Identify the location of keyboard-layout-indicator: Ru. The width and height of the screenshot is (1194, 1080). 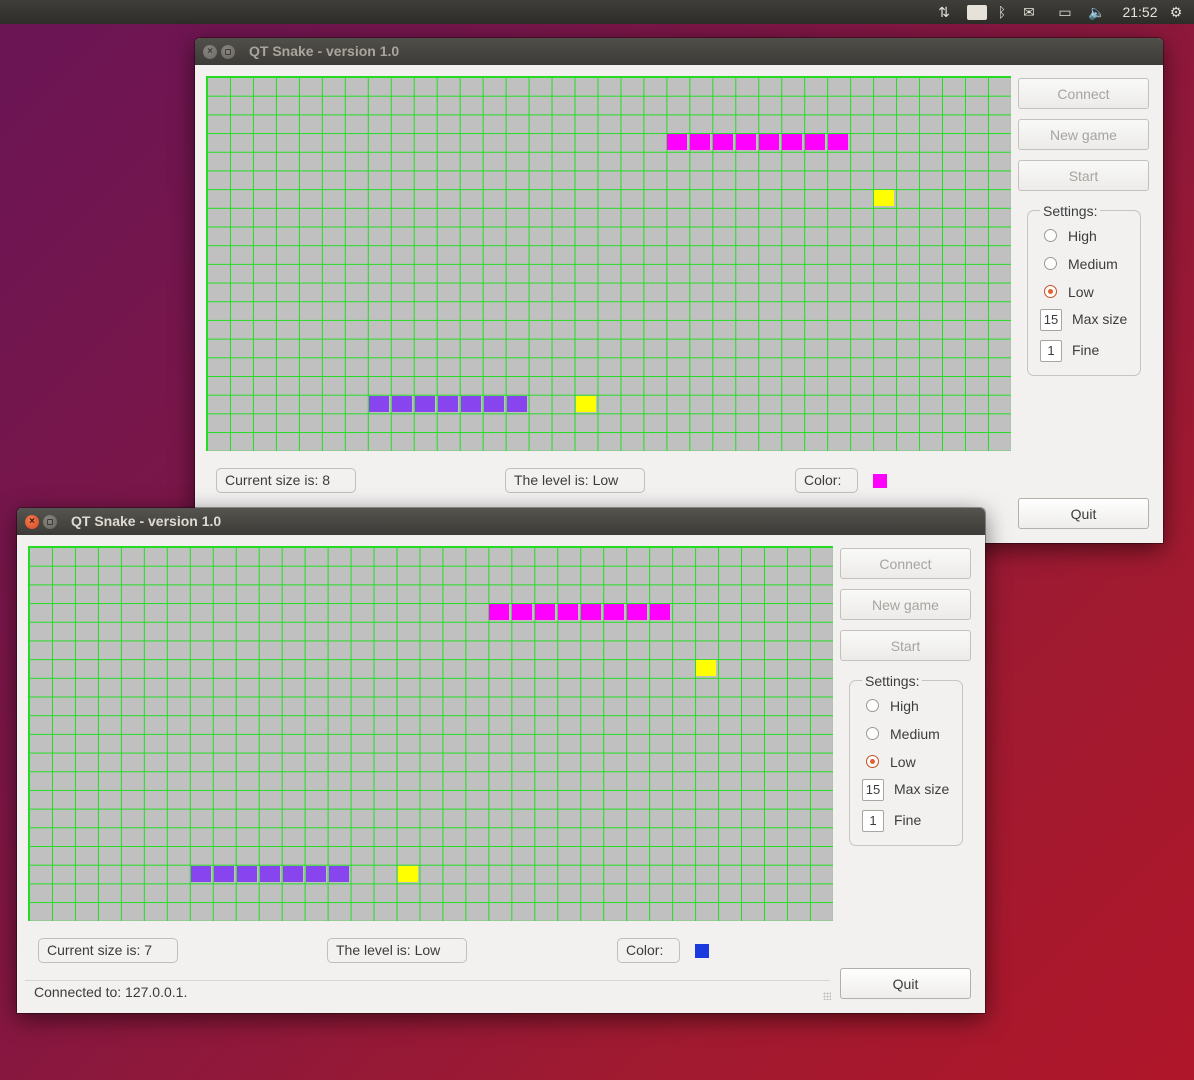
(977, 12).